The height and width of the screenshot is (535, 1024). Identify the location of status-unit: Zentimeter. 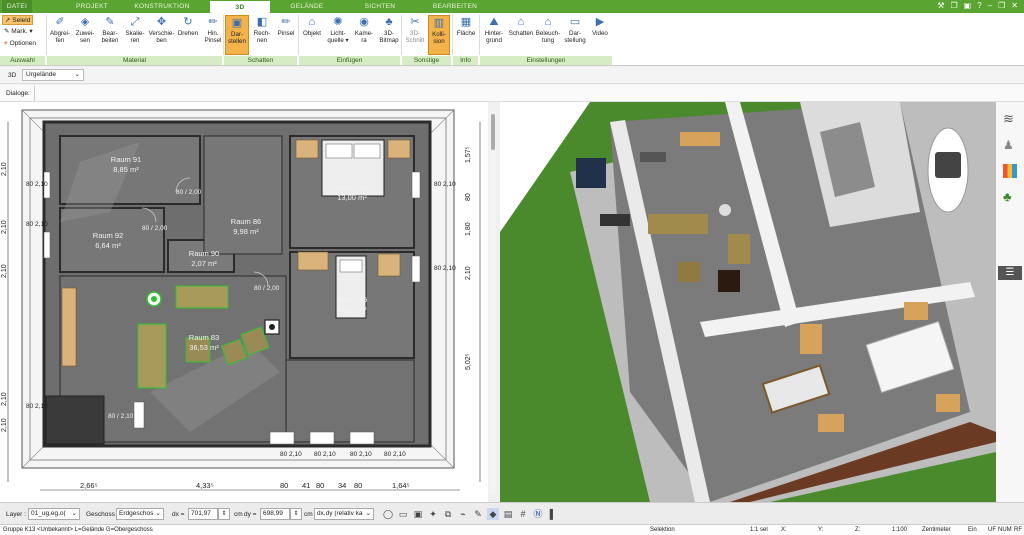
(936, 530).